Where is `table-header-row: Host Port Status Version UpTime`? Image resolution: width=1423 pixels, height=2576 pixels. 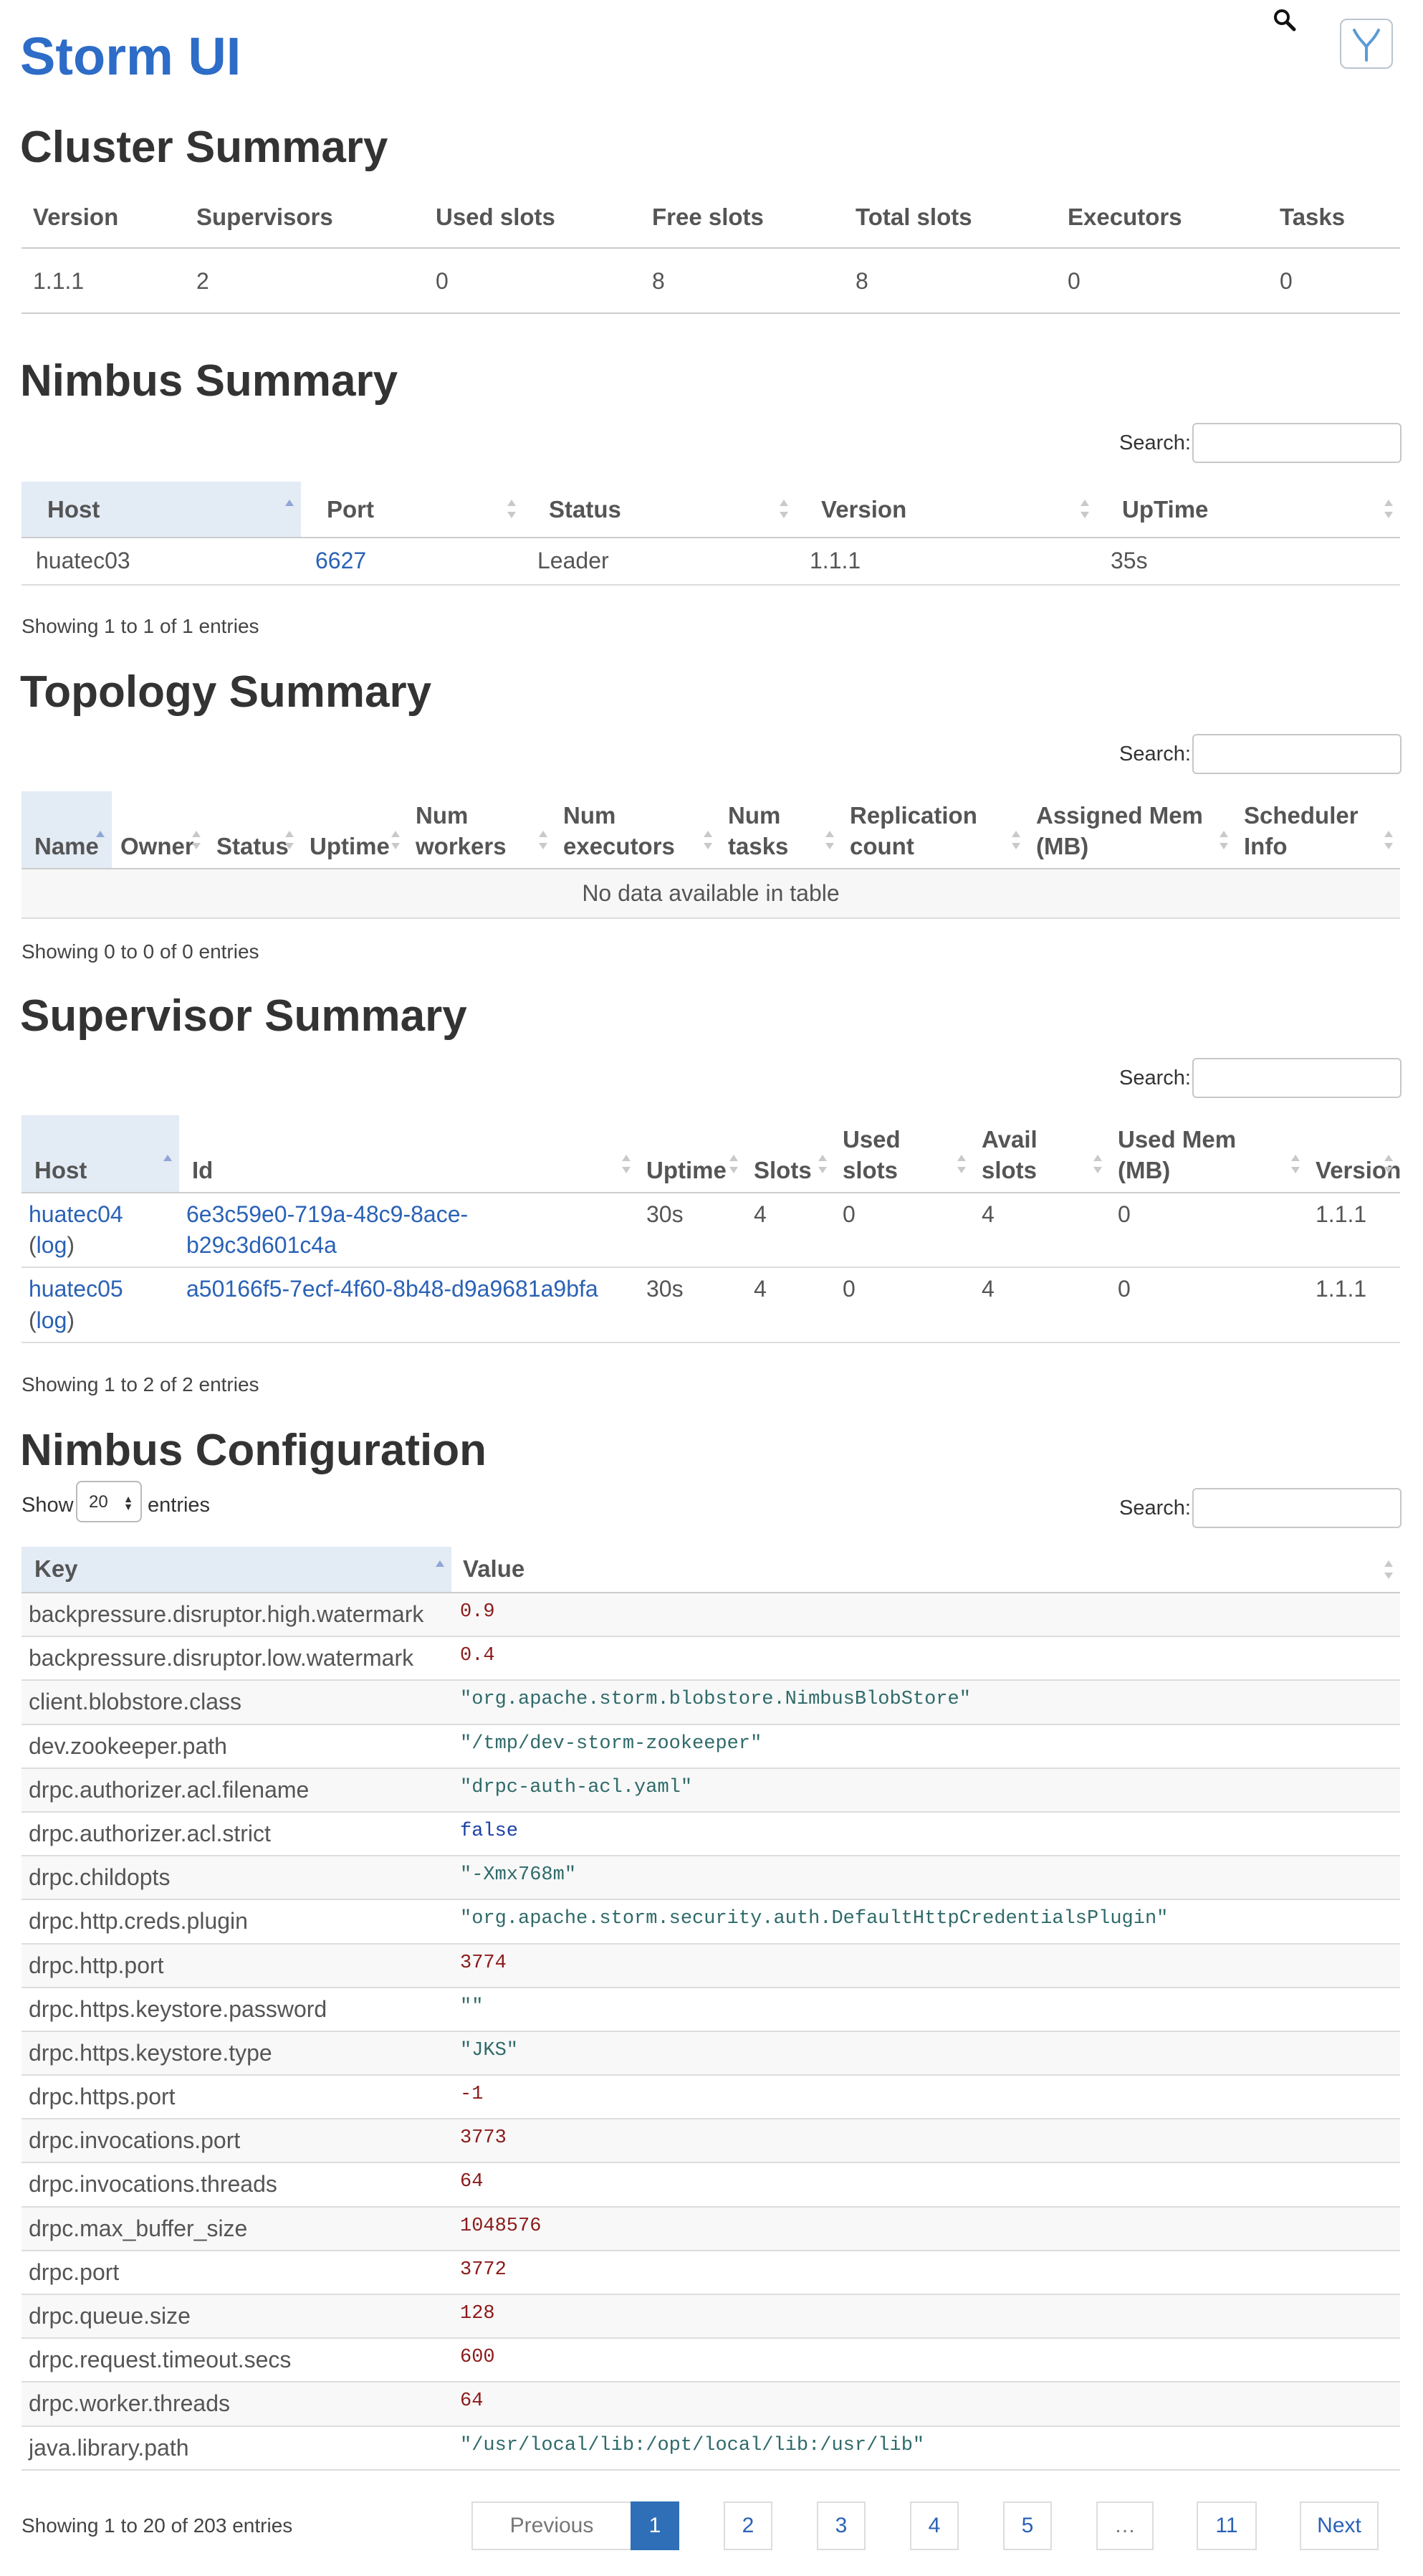
table-header-row: Host Port Status Version UpTime is located at coordinates (711, 510).